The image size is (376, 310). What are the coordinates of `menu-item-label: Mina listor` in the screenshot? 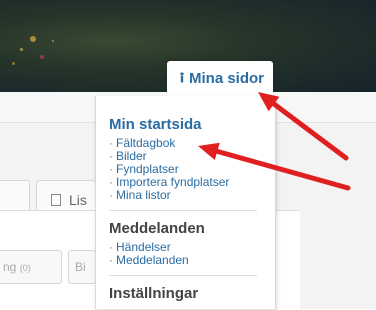 It's located at (143, 195).